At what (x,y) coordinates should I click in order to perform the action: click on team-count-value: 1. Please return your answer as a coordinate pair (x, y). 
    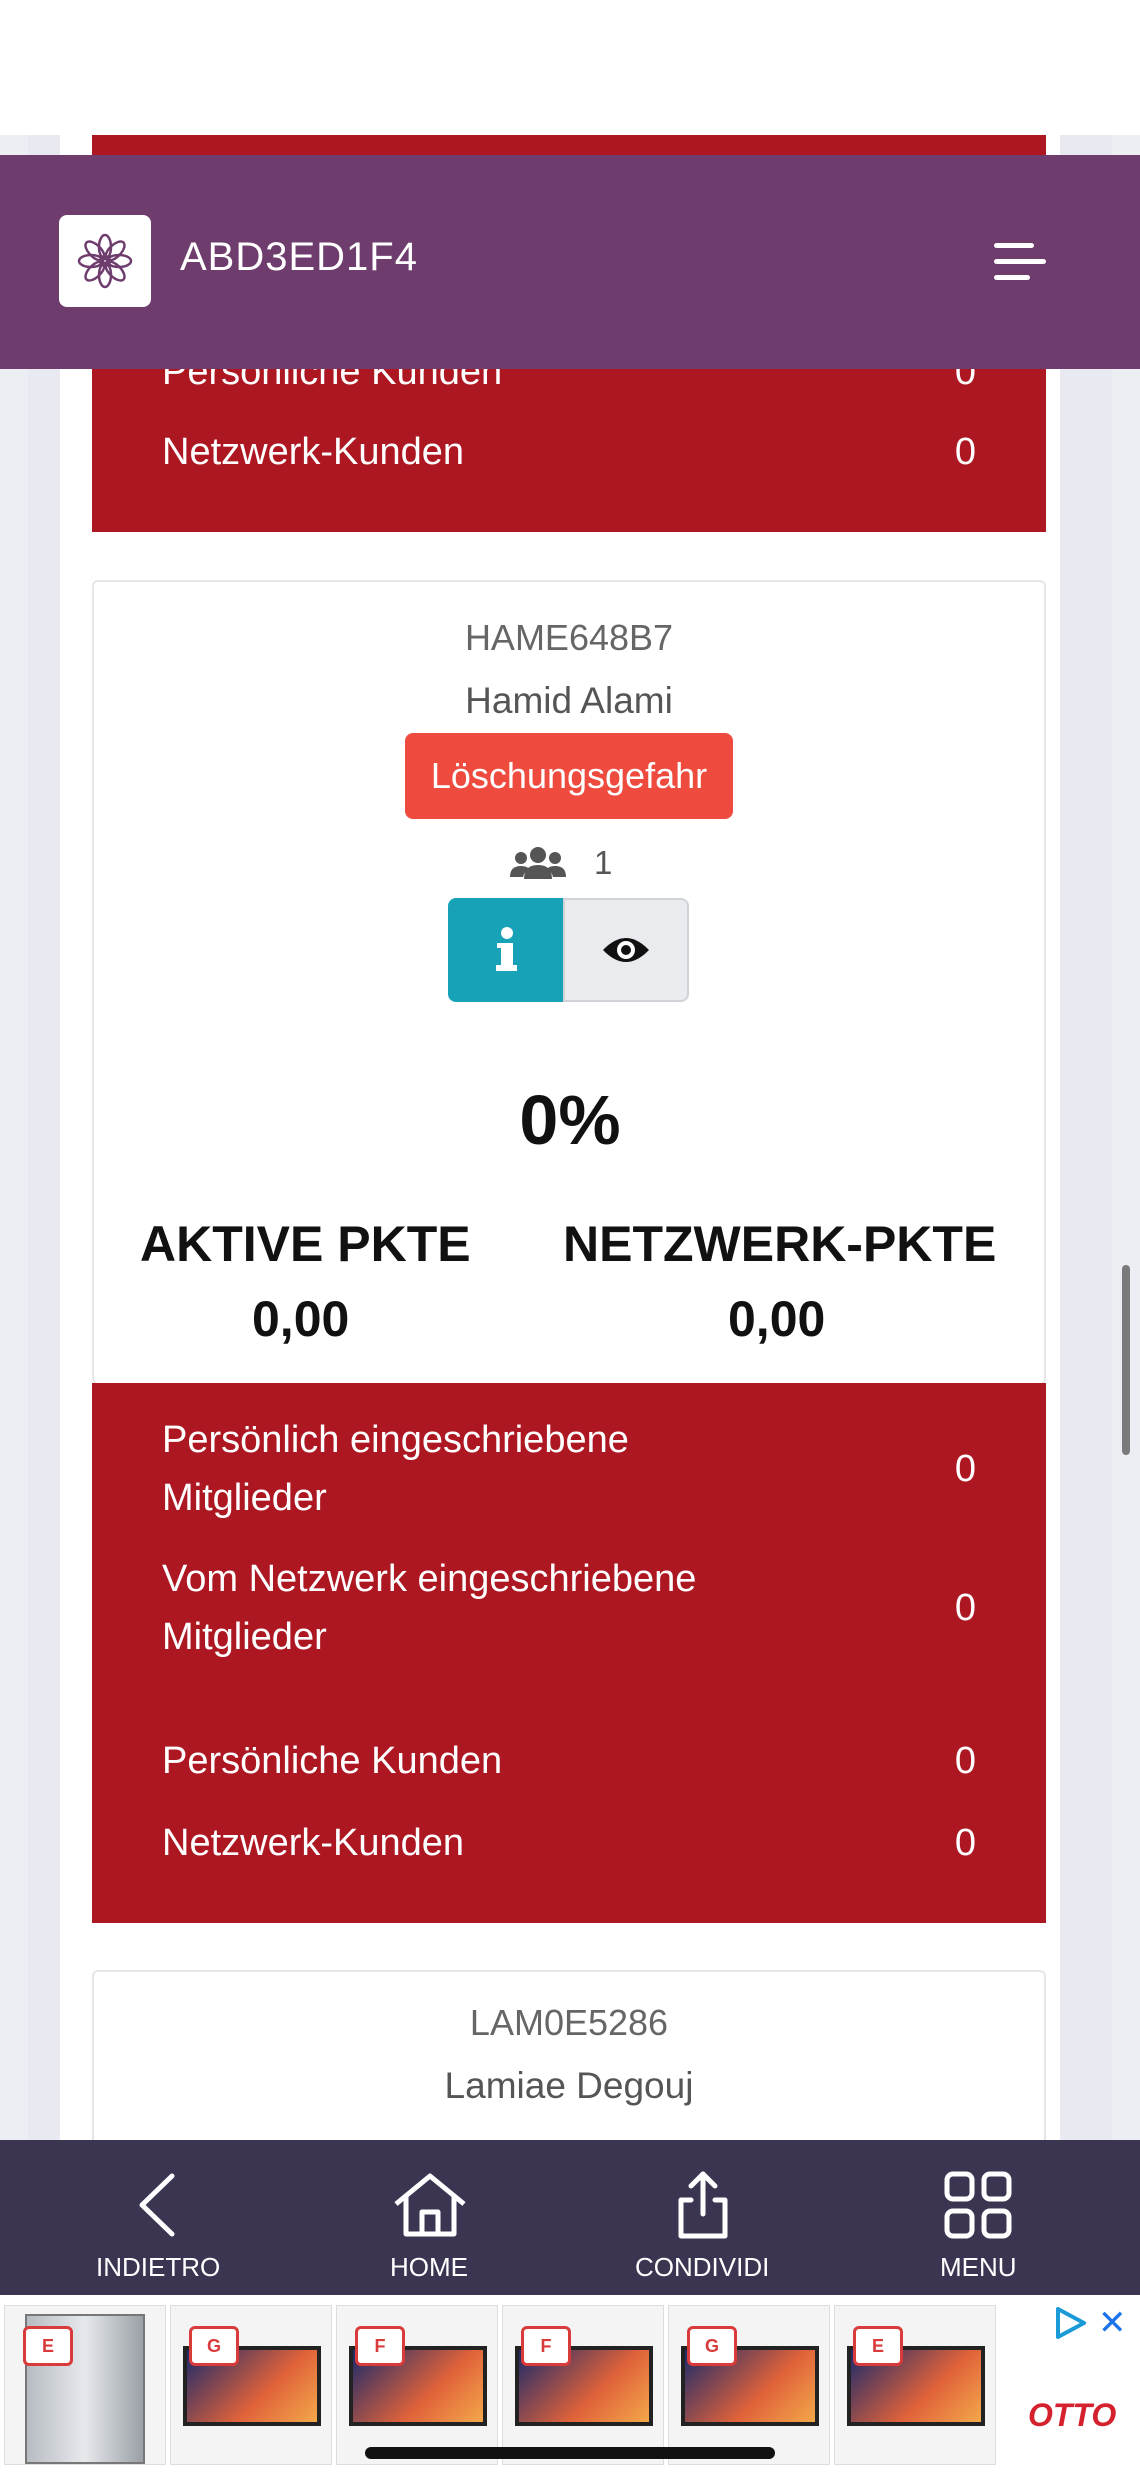
    Looking at the image, I should click on (603, 862).